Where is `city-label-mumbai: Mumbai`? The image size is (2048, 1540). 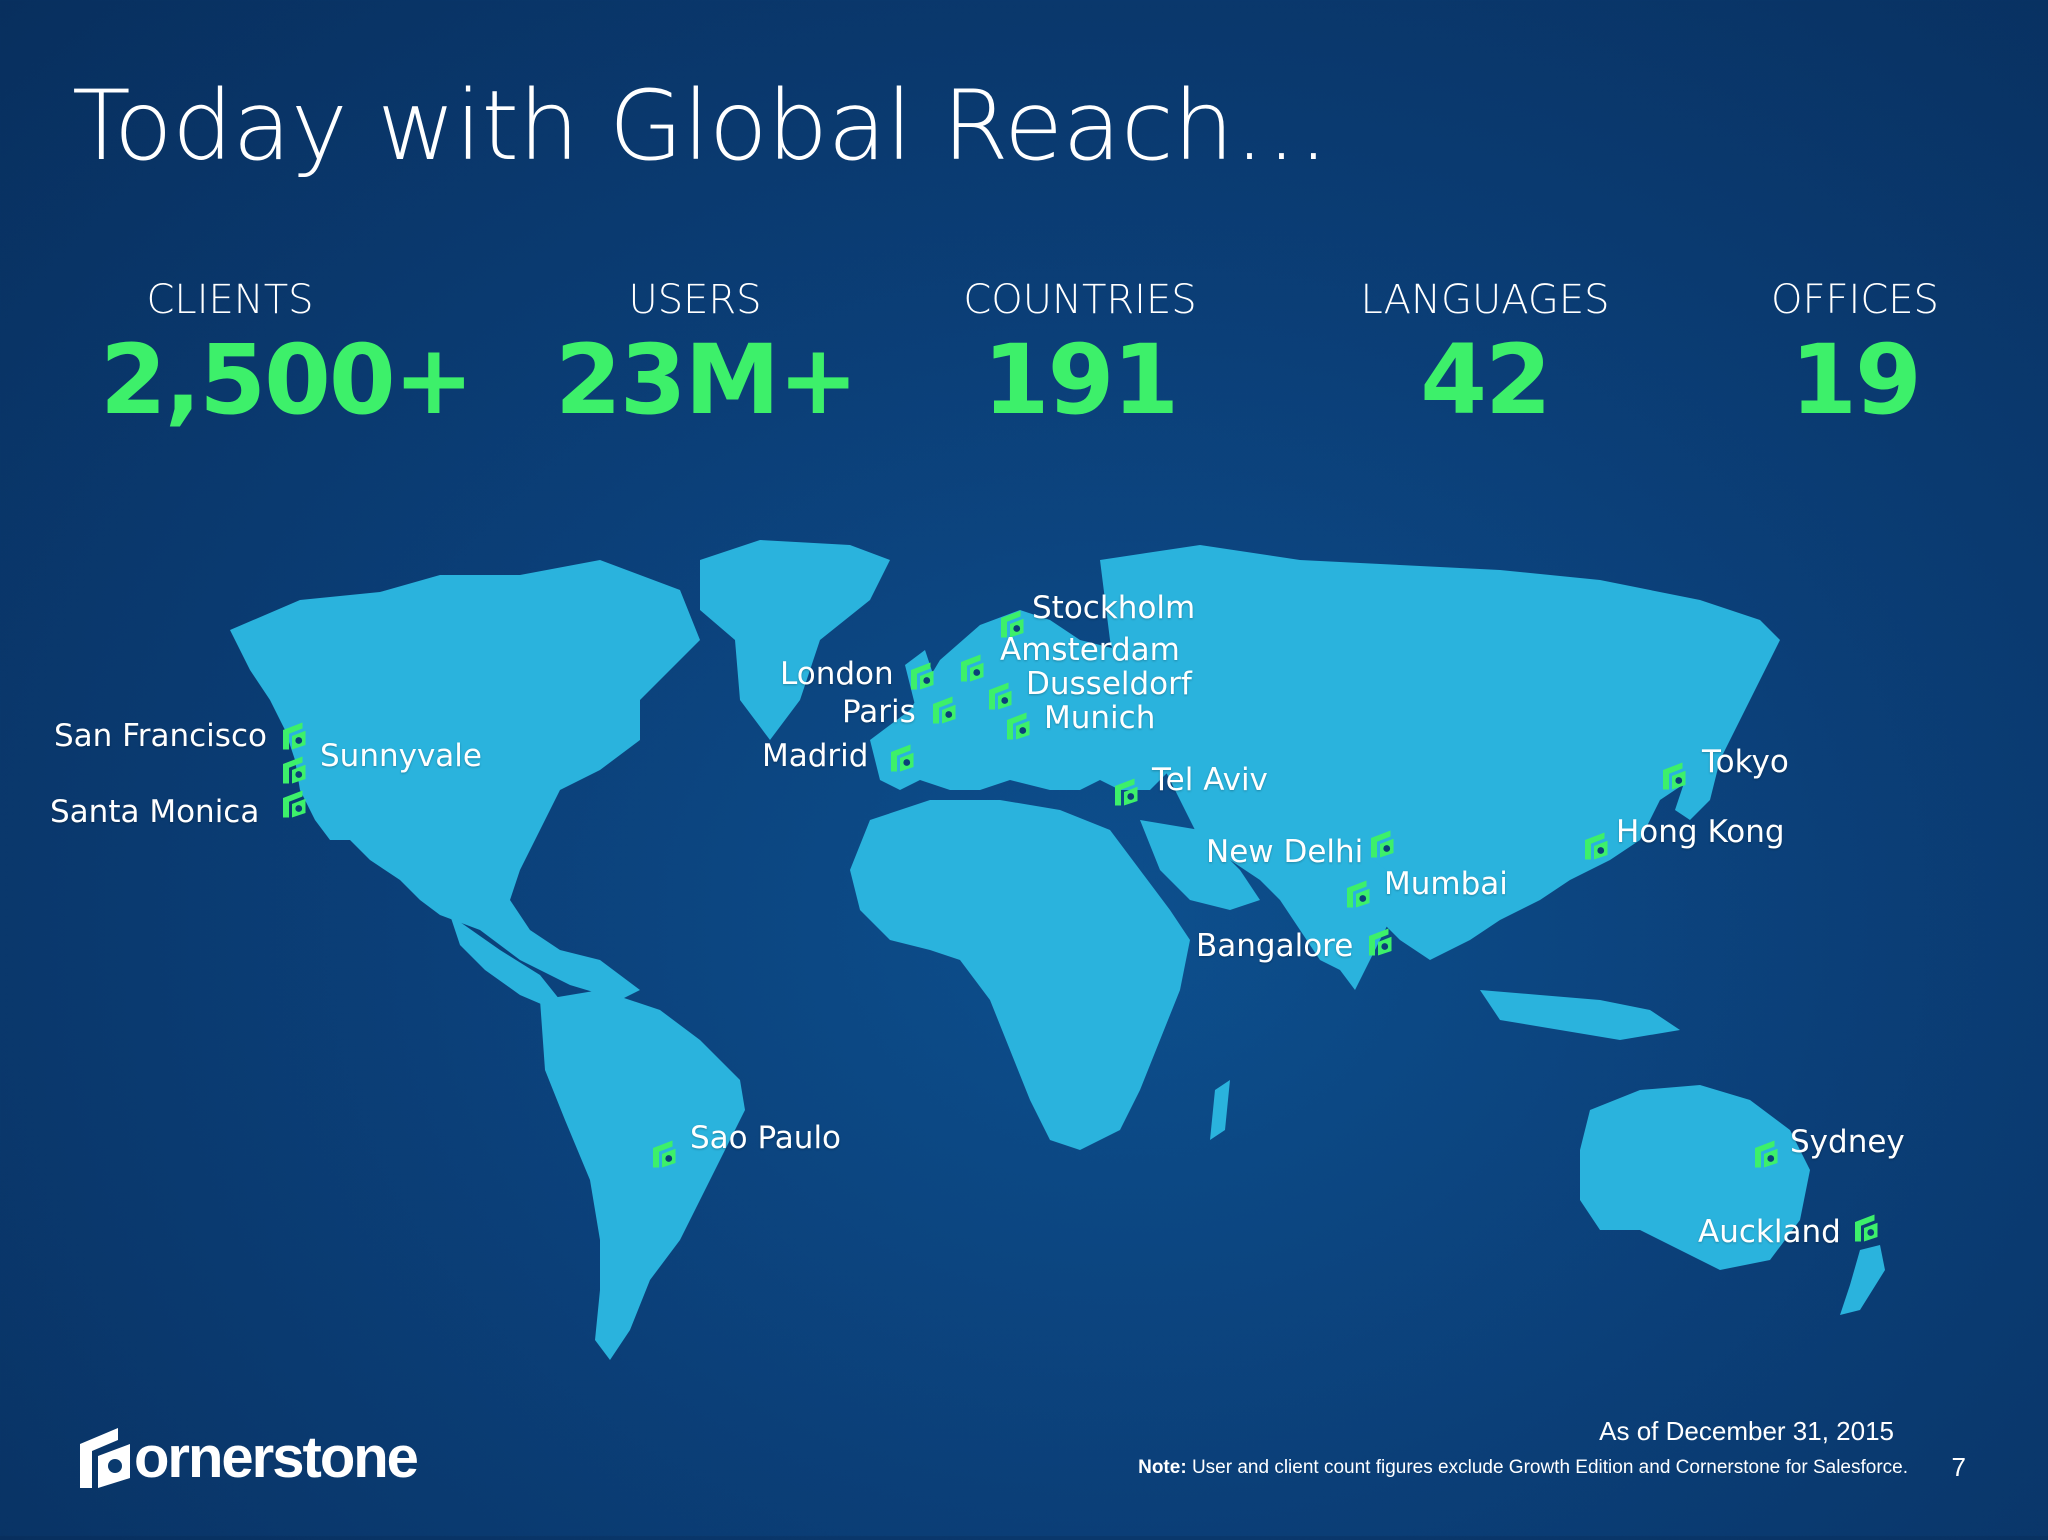 city-label-mumbai: Mumbai is located at coordinates (1446, 884).